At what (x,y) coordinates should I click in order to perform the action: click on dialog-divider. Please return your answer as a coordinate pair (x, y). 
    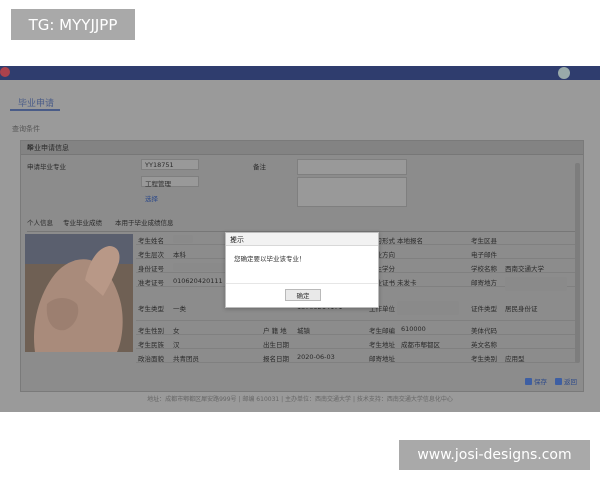
    Looking at the image, I should click on (302, 283).